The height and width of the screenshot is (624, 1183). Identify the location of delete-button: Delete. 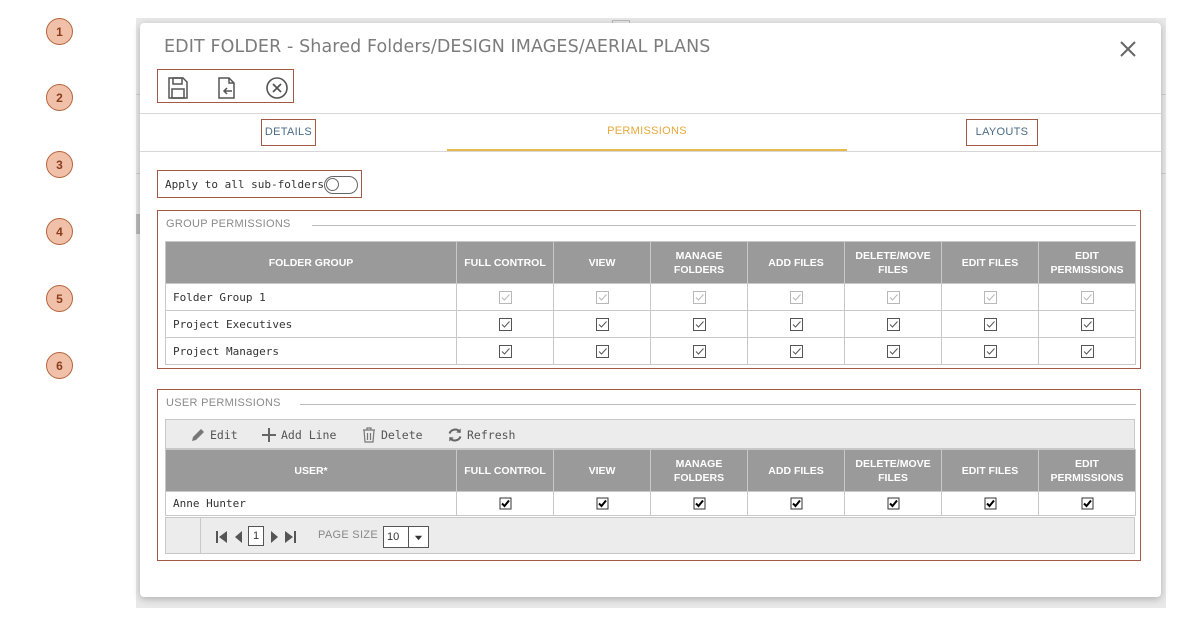
(392, 435).